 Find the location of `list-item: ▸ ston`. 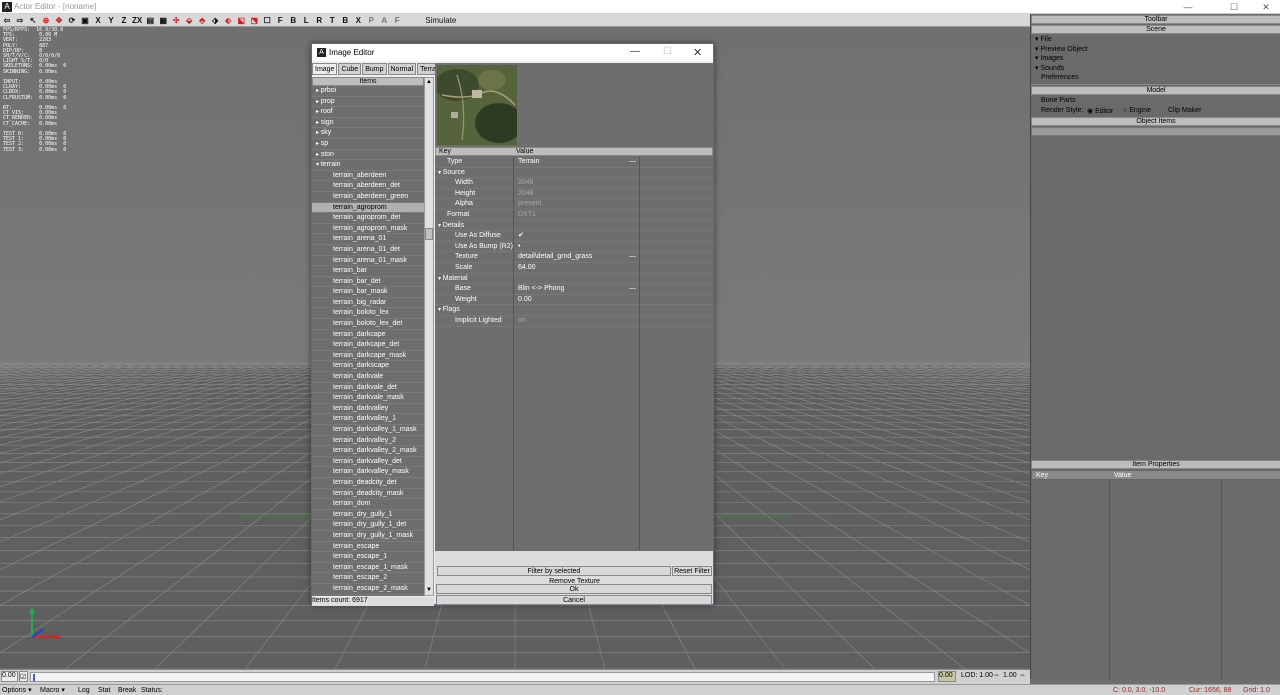

list-item: ▸ ston is located at coordinates (368, 155).